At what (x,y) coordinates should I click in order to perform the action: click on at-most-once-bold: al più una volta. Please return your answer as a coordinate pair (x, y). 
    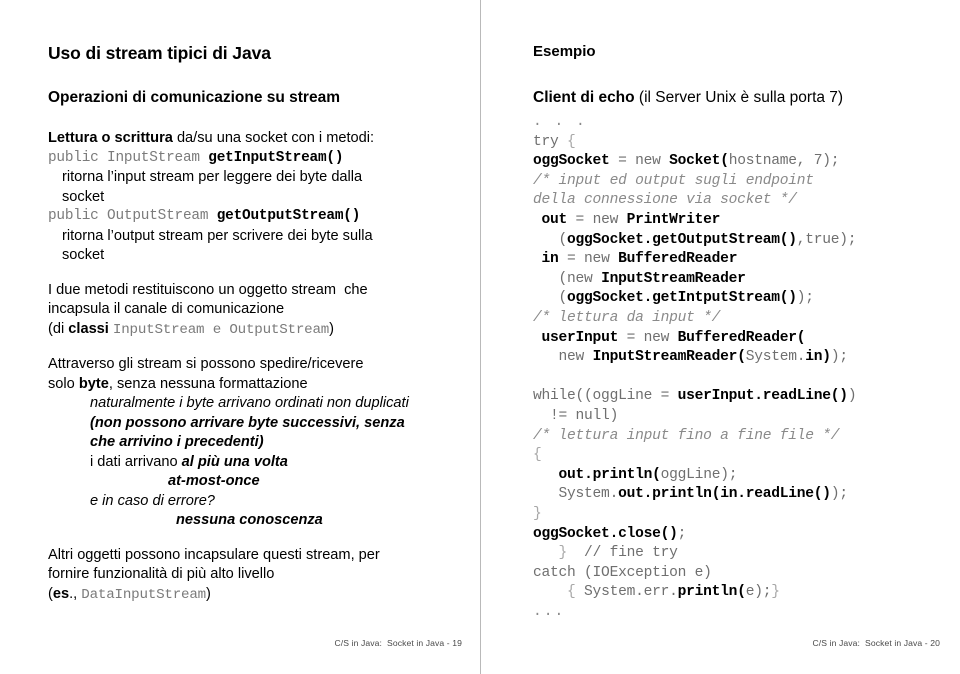
    Looking at the image, I should click on (234, 461).